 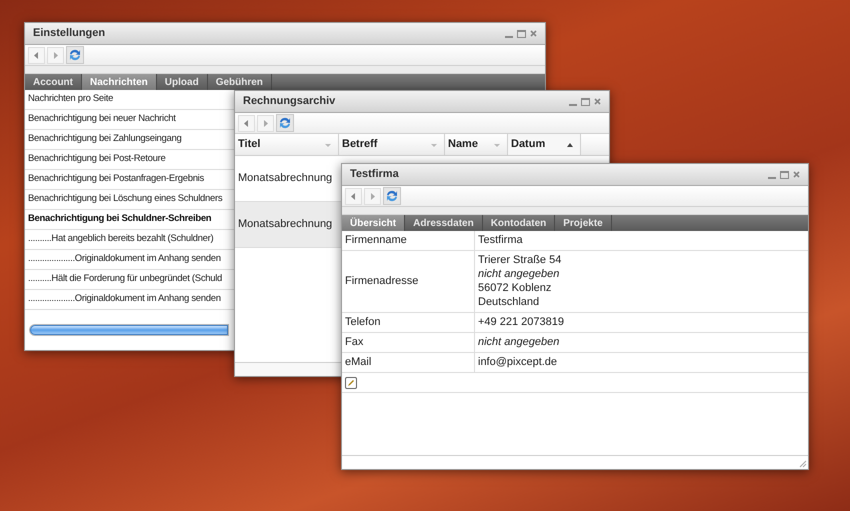 What do you see at coordinates (102, 119) in the screenshot?
I see `setting-label: Benachrichtigung bei neuer Nachricht` at bounding box center [102, 119].